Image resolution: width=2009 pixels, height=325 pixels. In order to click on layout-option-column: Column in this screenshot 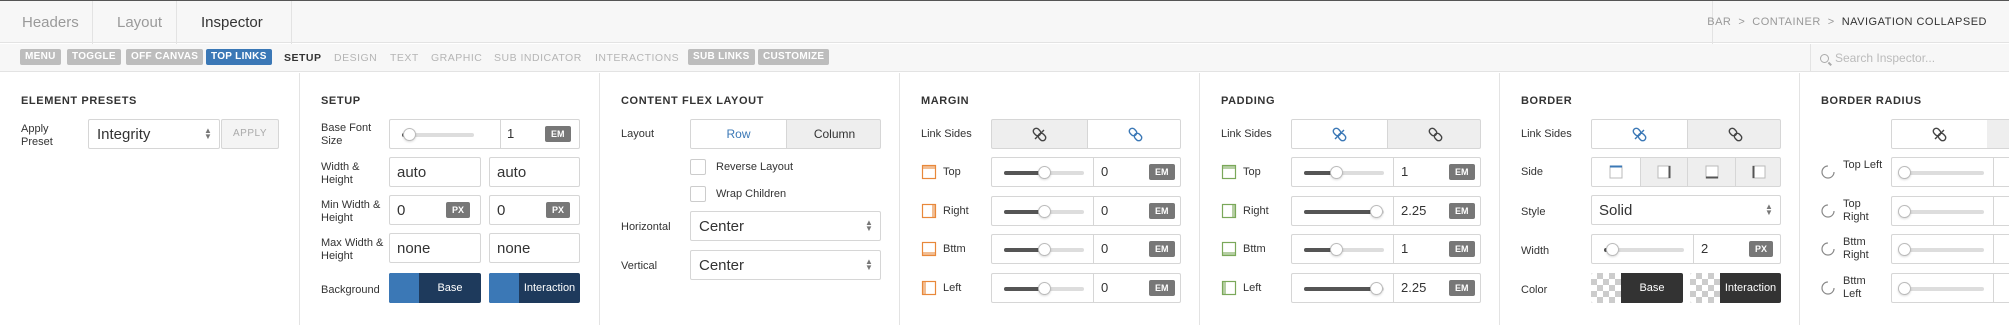, I will do `click(833, 134)`.